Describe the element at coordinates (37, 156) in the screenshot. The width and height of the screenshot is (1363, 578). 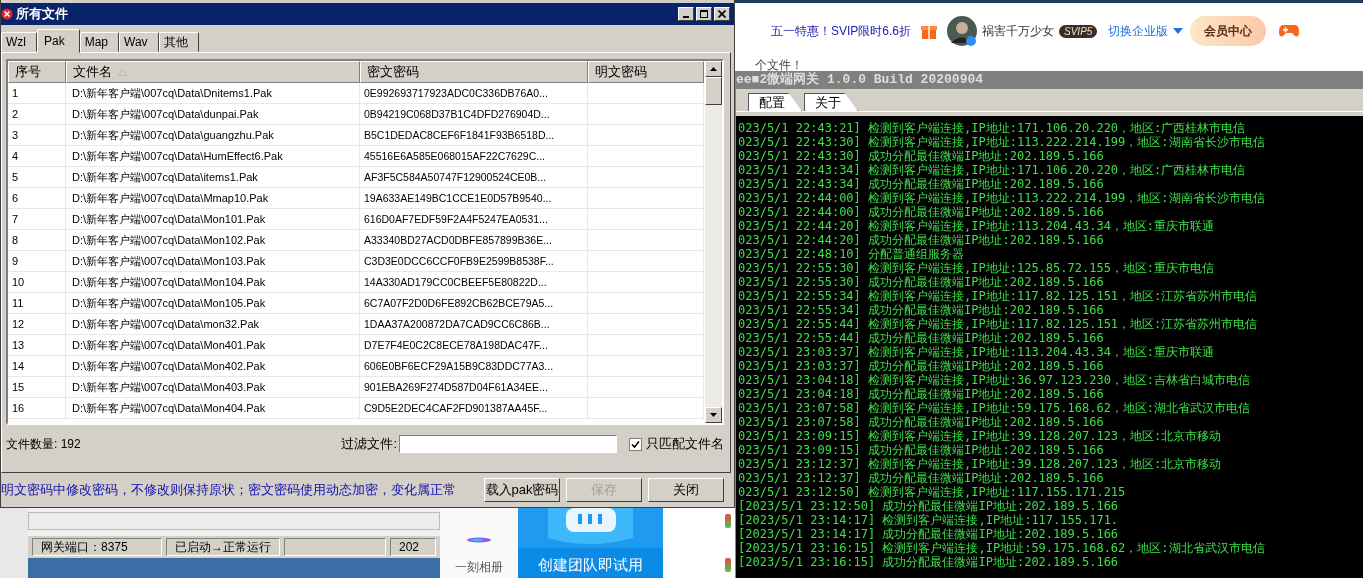
I see `table-cell: 4` at that location.